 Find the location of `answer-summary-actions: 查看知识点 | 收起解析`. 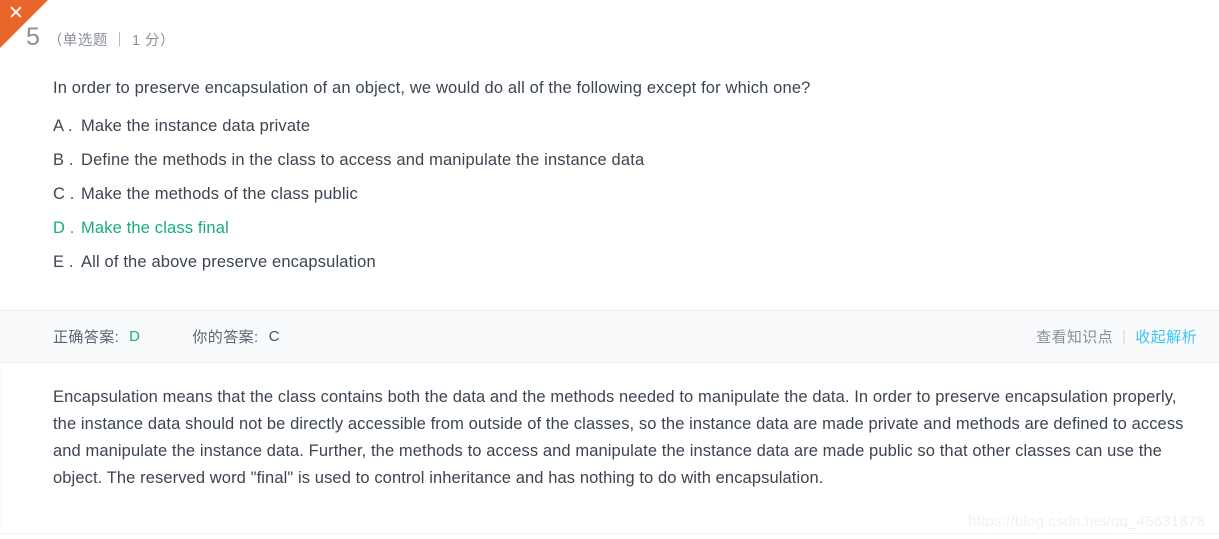

answer-summary-actions: 查看知识点 | 收起解析 is located at coordinates (1127, 336).